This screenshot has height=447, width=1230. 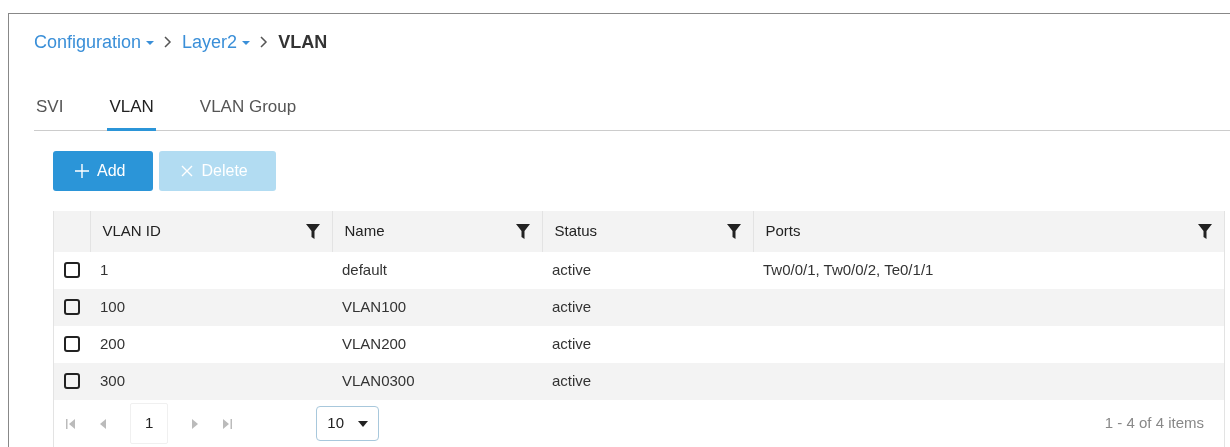 What do you see at coordinates (104, 269) in the screenshot?
I see `table-cell: 1` at bounding box center [104, 269].